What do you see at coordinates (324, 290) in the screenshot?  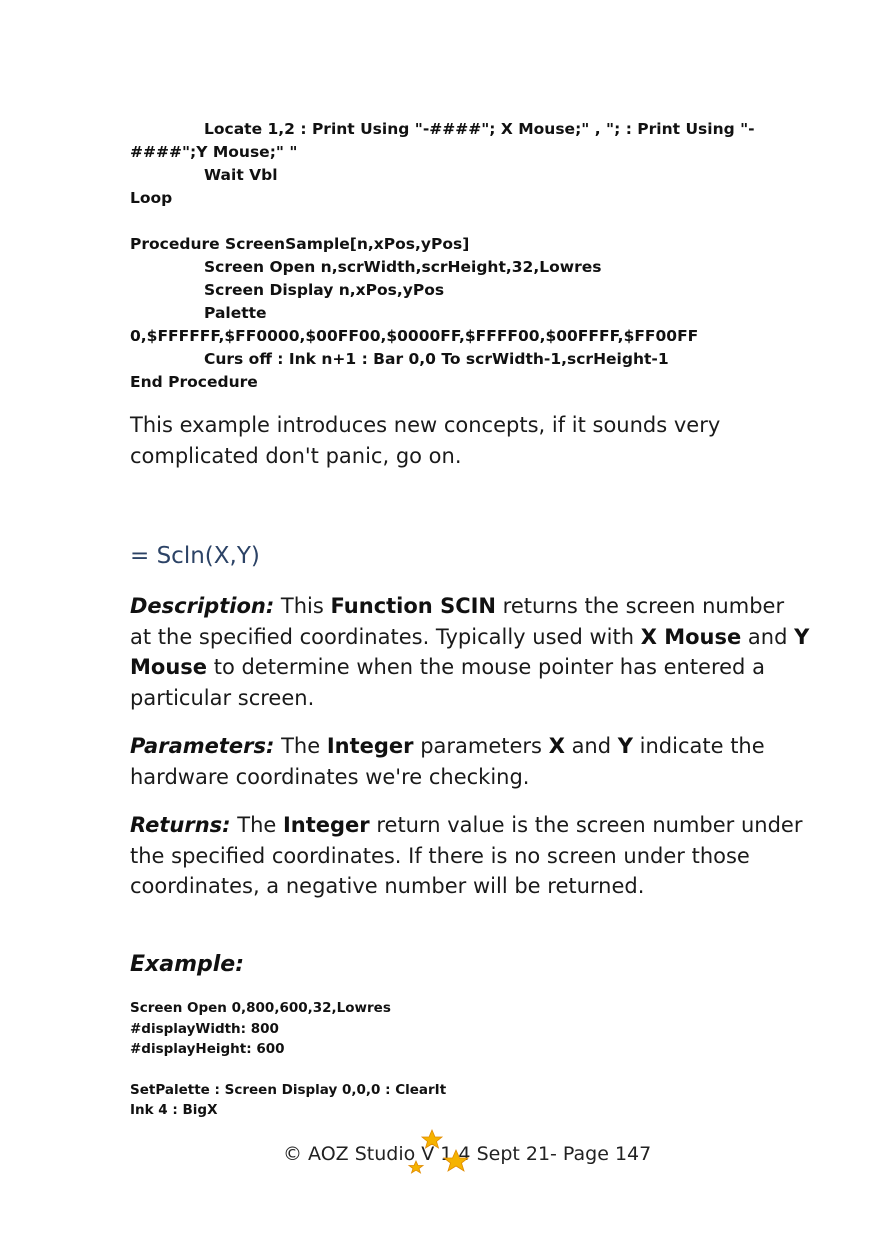 I see `code-line: Screen Display n,xPos,yPos` at bounding box center [324, 290].